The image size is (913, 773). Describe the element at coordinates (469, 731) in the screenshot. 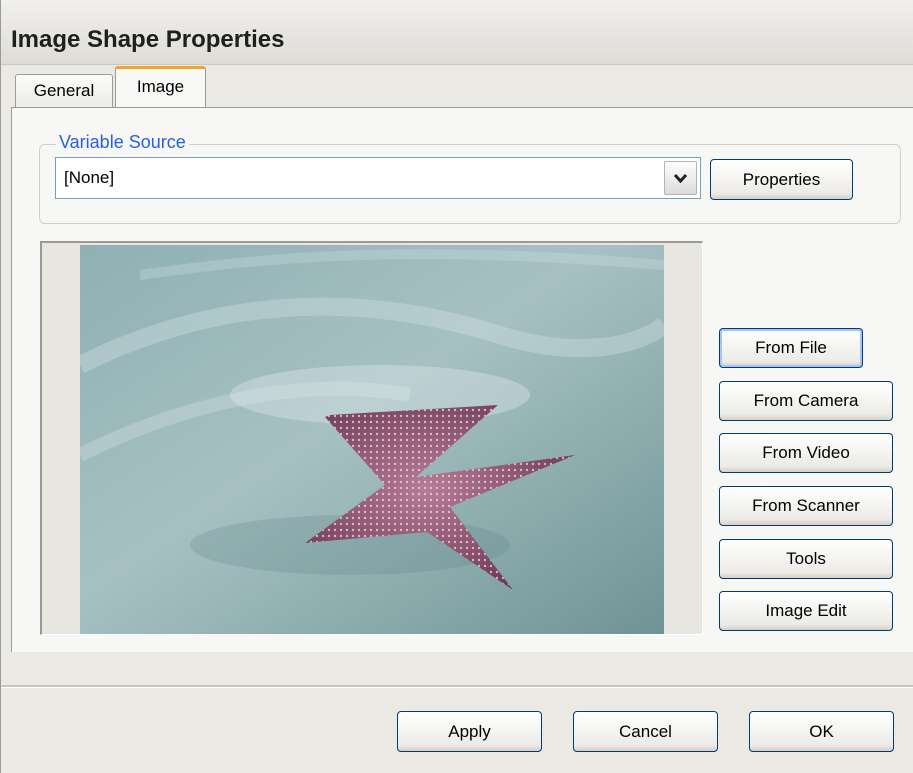

I see `apply-button: Apply` at that location.